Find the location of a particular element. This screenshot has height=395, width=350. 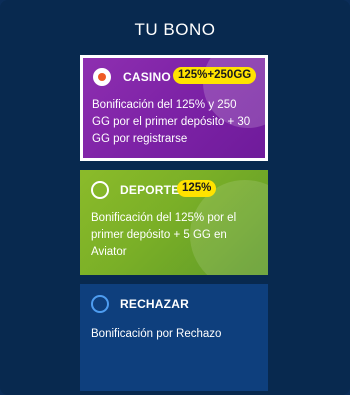

bonus-option-rechazar: RECHAZAR Bonificación por Rechazo is located at coordinates (174, 337).